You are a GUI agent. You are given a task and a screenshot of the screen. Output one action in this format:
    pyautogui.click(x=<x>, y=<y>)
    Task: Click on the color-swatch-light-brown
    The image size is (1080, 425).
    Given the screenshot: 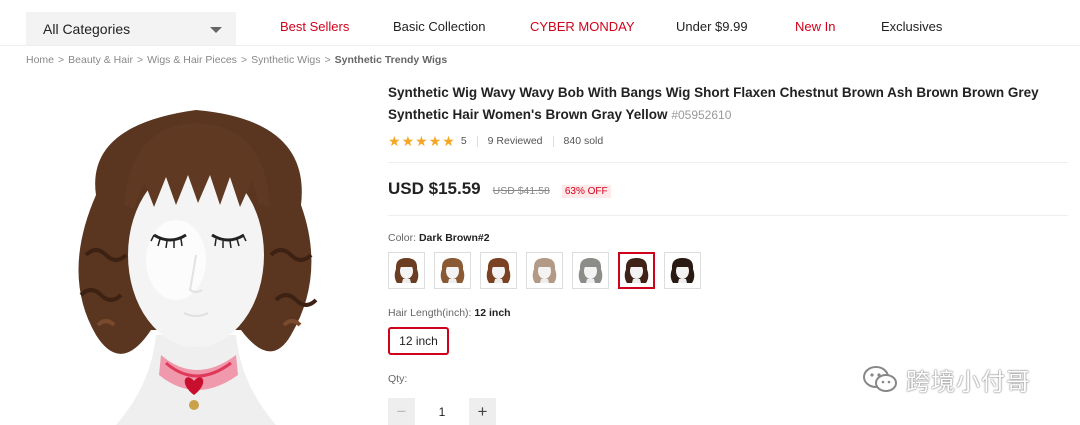 What is the action you would take?
    pyautogui.click(x=452, y=270)
    